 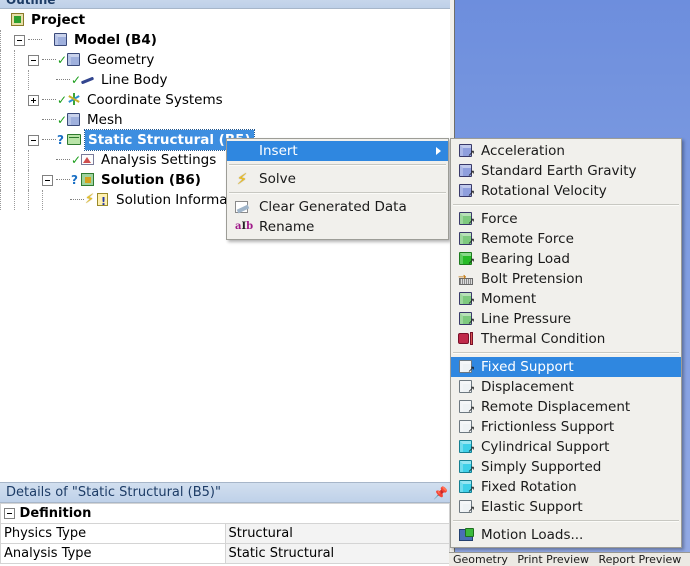 I want to click on details-panel-title: Details of "Static Structural (B5)" 📌, so click(x=225, y=493).